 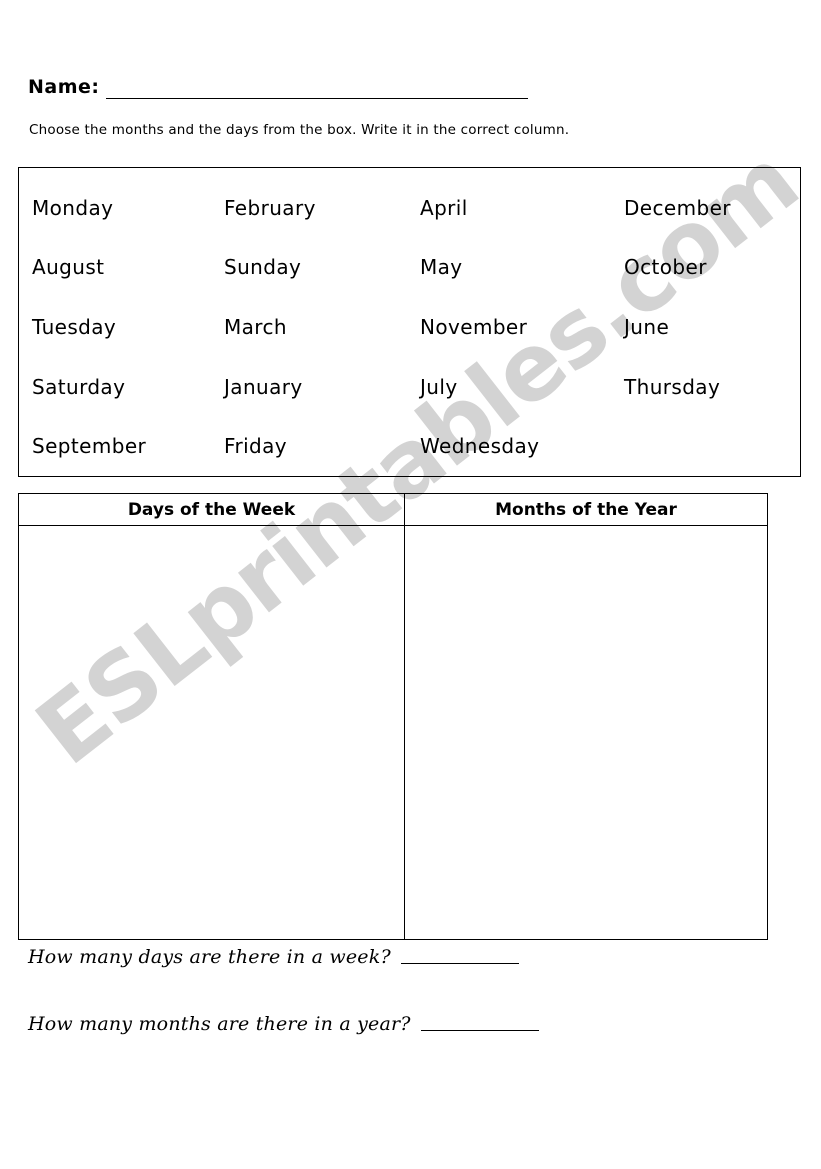 I want to click on word-item: May, so click(x=522, y=268).